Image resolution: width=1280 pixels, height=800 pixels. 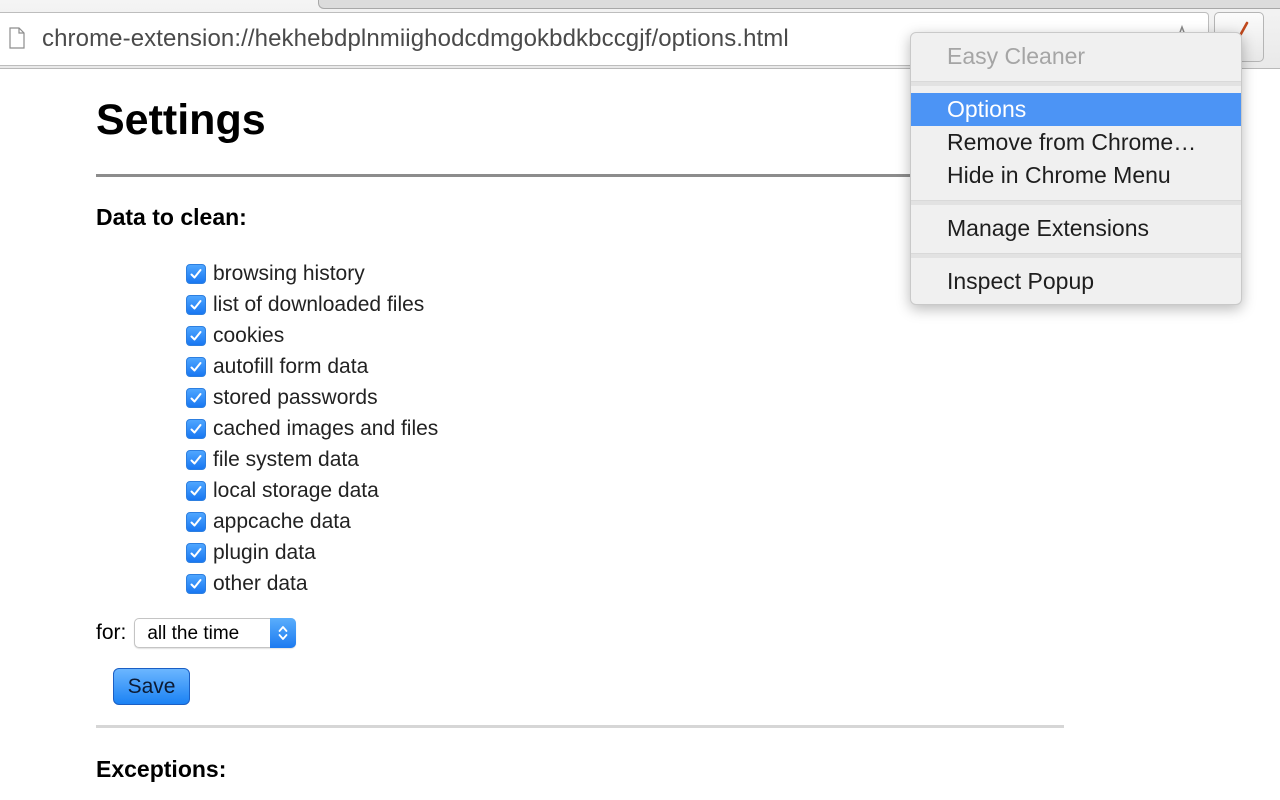 I want to click on list-item: appcache data, so click(x=312, y=521).